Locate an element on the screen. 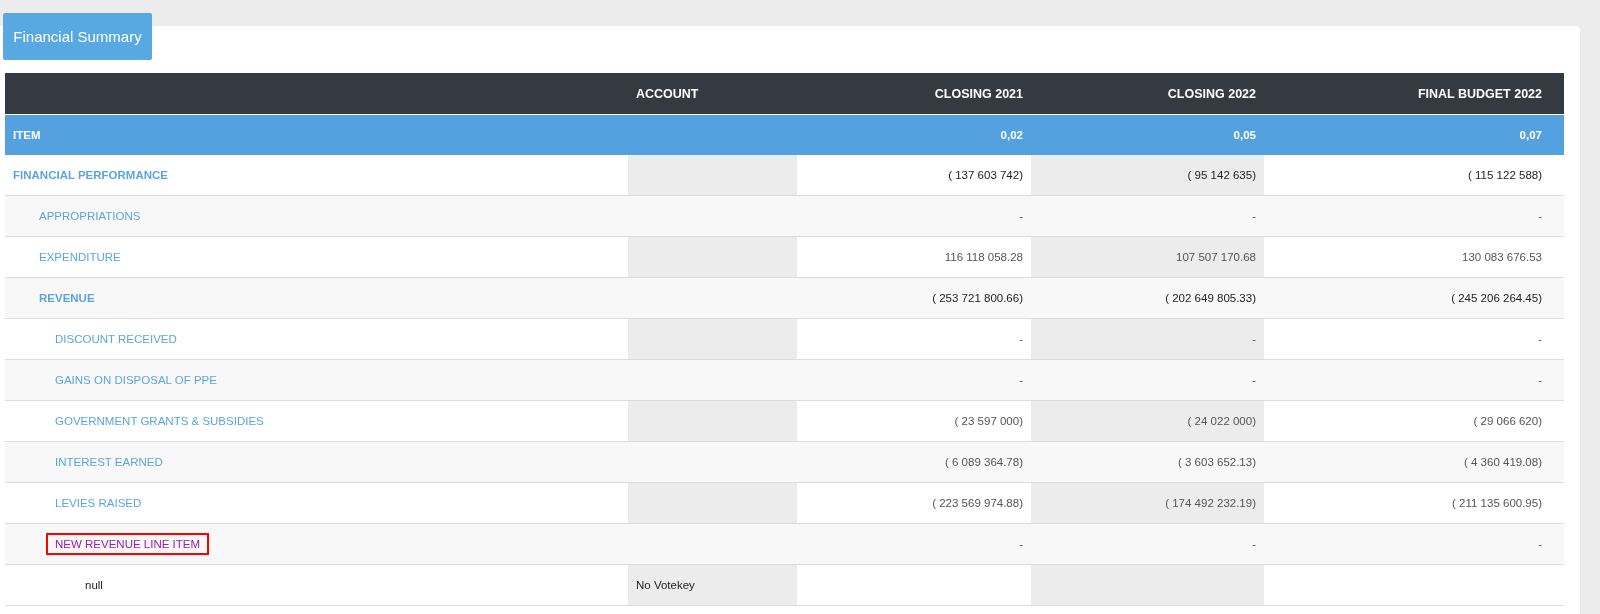 This screenshot has height=614, width=1600. column-header: ACCOUNT is located at coordinates (712, 93).